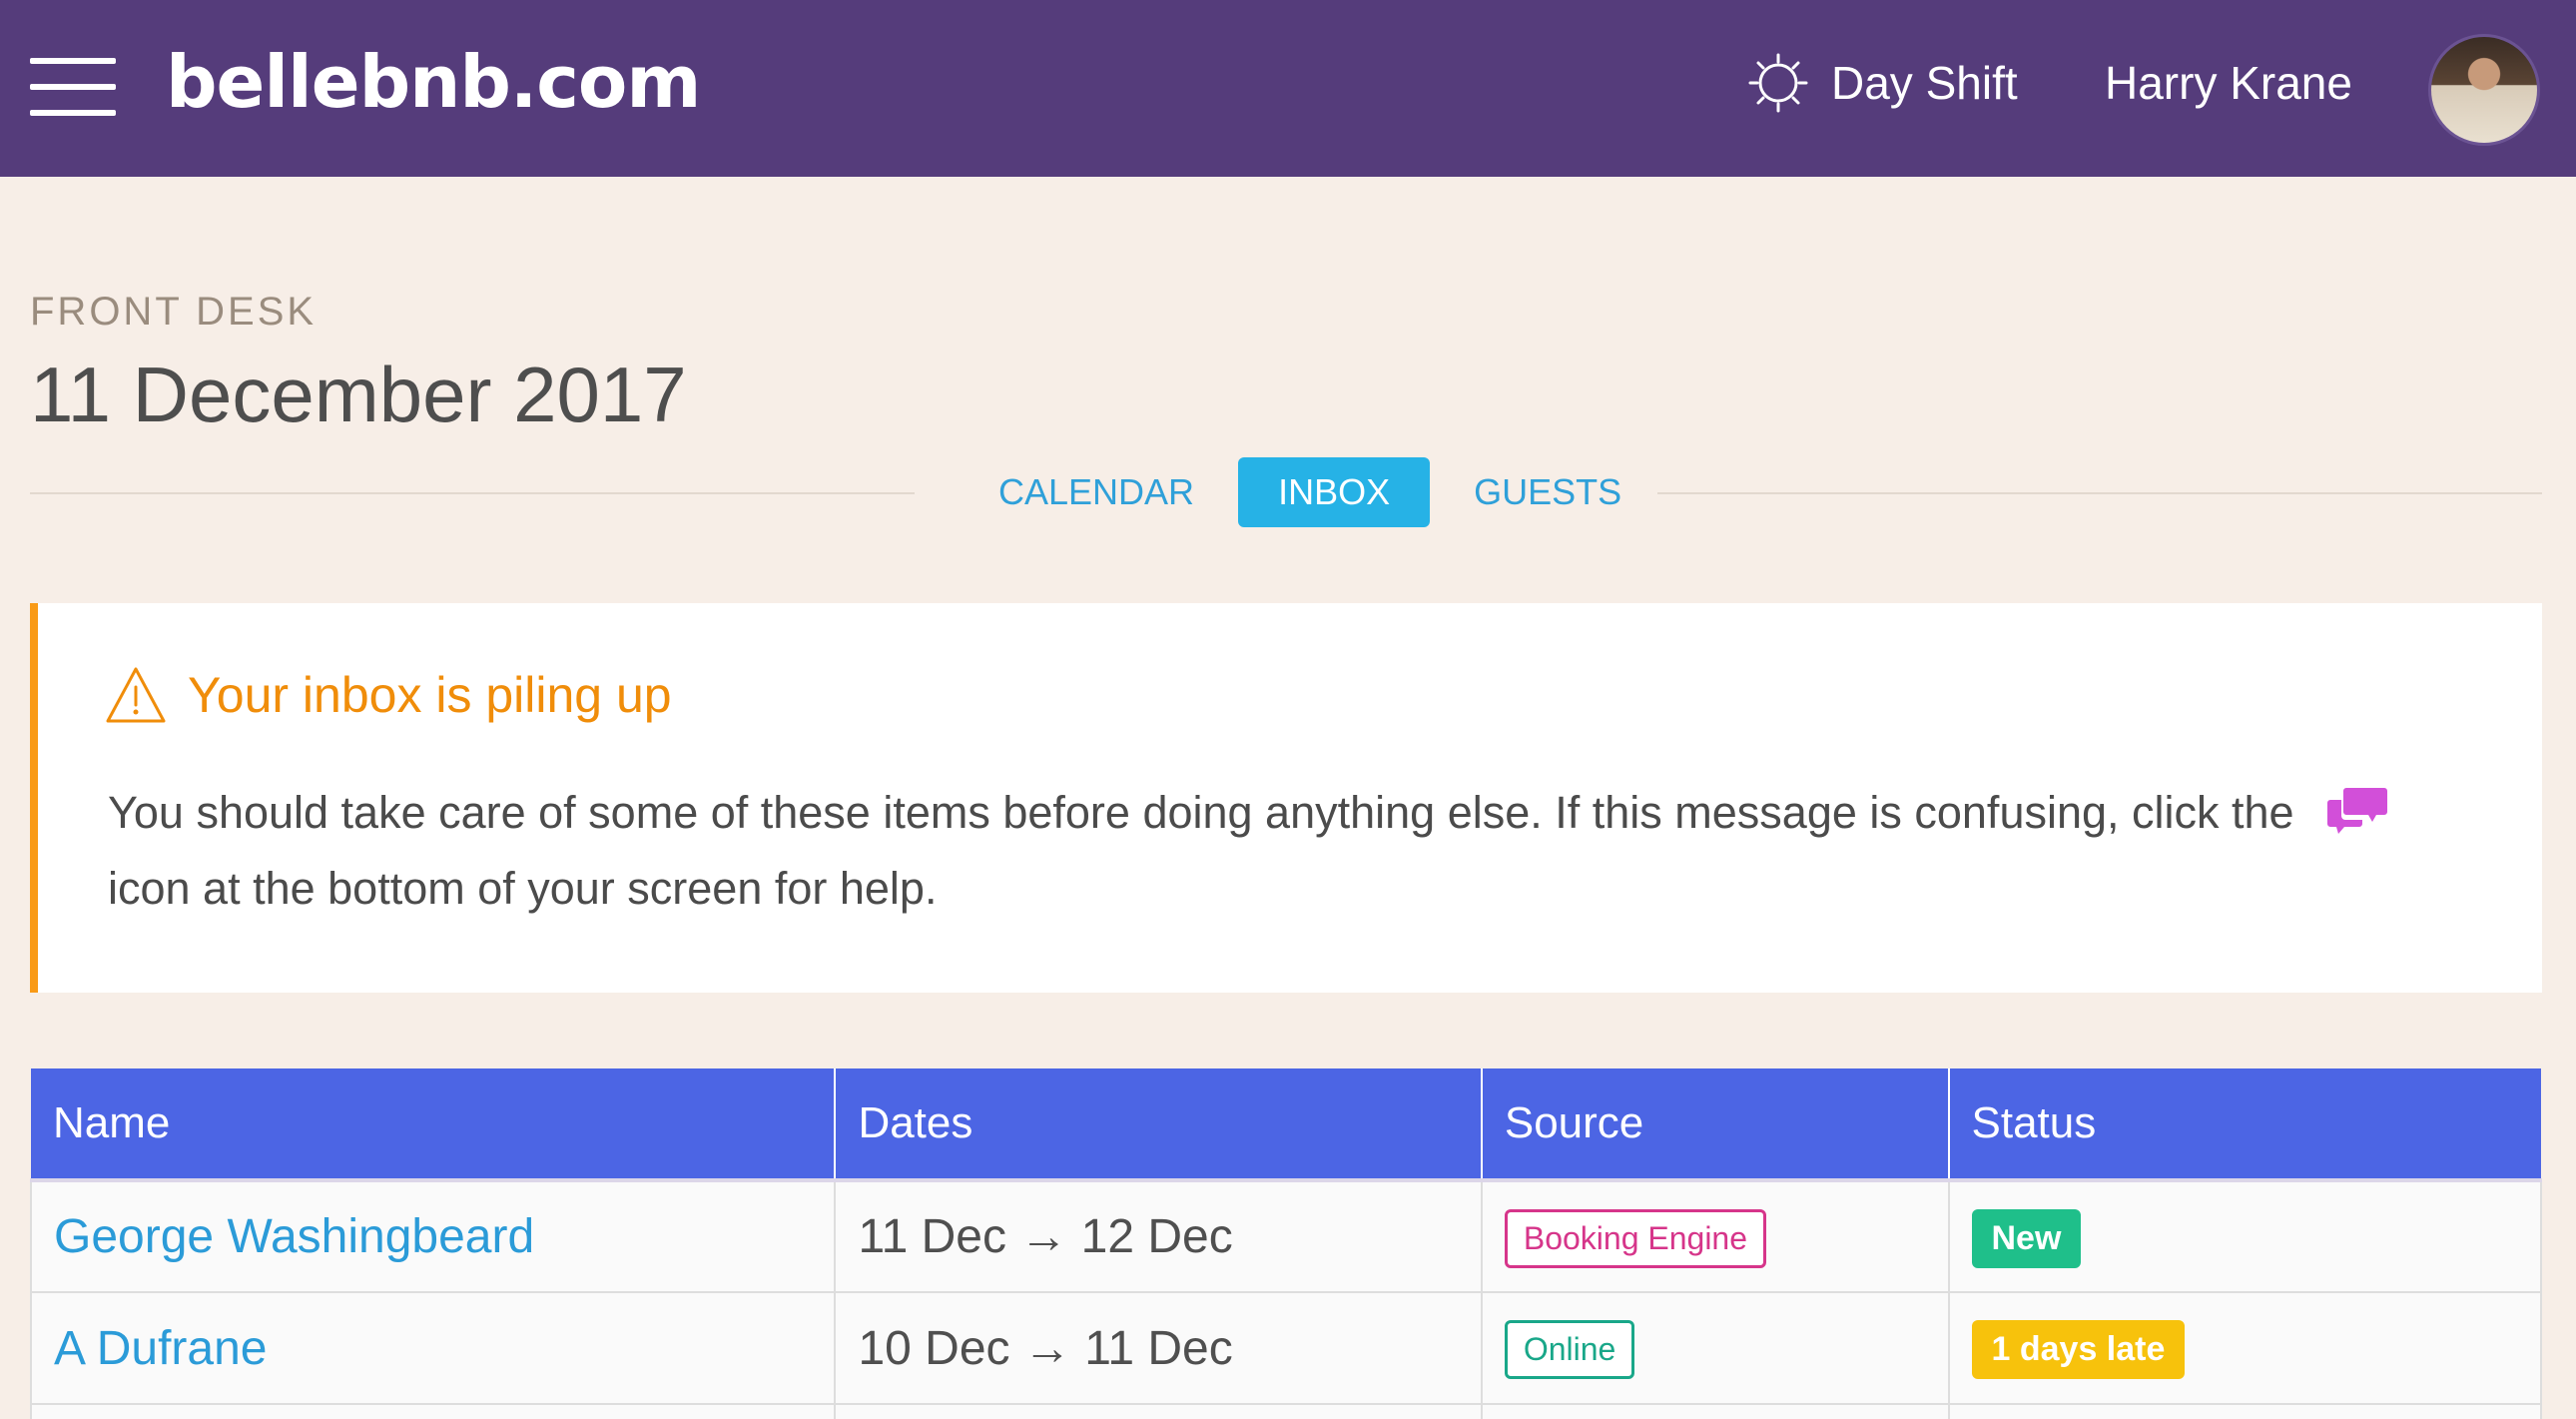  I want to click on alert-title-text: Your inbox is piling up, so click(430, 695).